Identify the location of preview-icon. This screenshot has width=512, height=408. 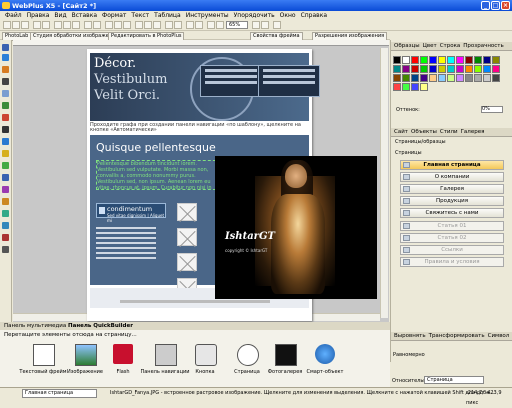
(37, 25).